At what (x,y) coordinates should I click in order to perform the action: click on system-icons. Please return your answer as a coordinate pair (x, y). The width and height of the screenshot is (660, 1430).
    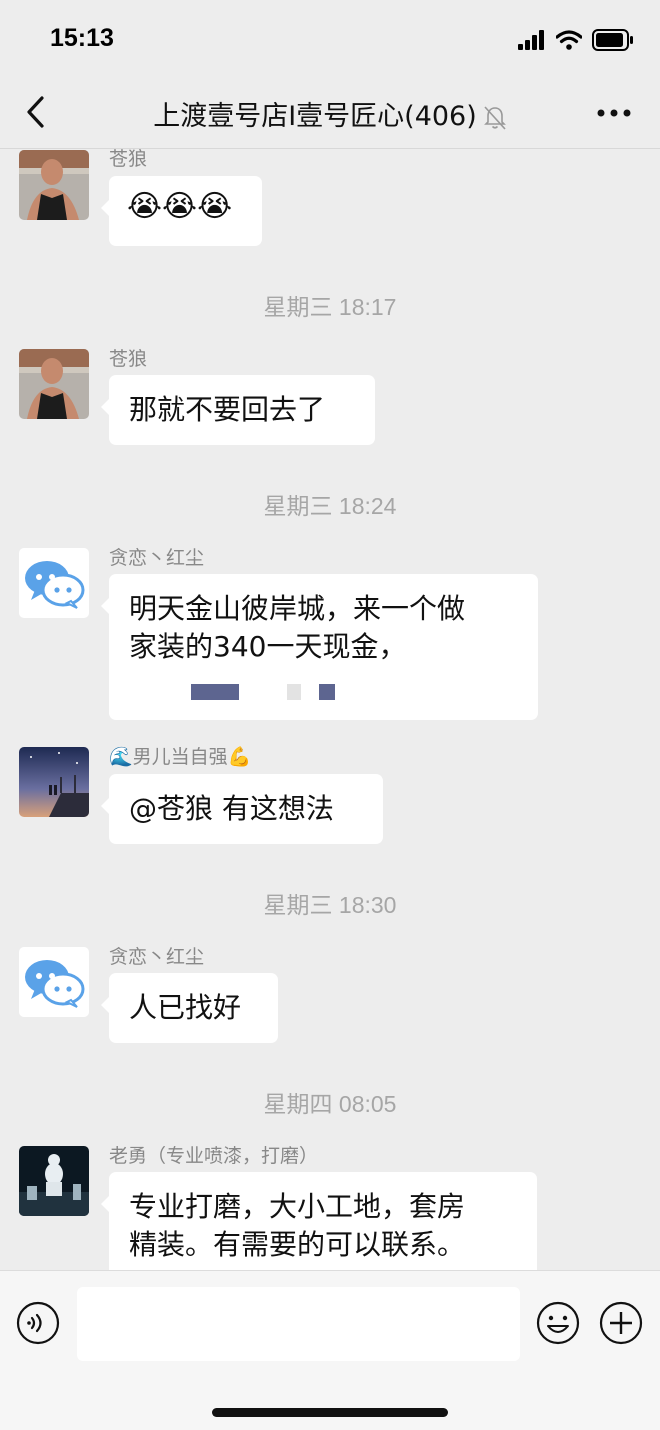
    Looking at the image, I should click on (576, 40).